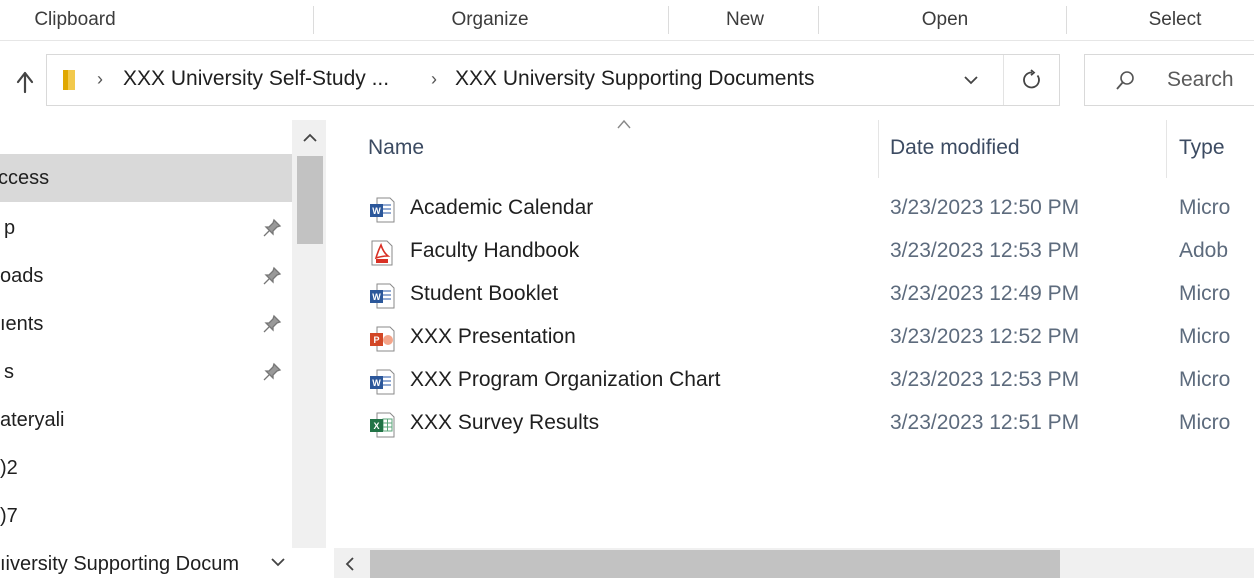 The height and width of the screenshot is (578, 1254). I want to click on ribbon-group-clipboard: Clipboard, so click(75, 20).